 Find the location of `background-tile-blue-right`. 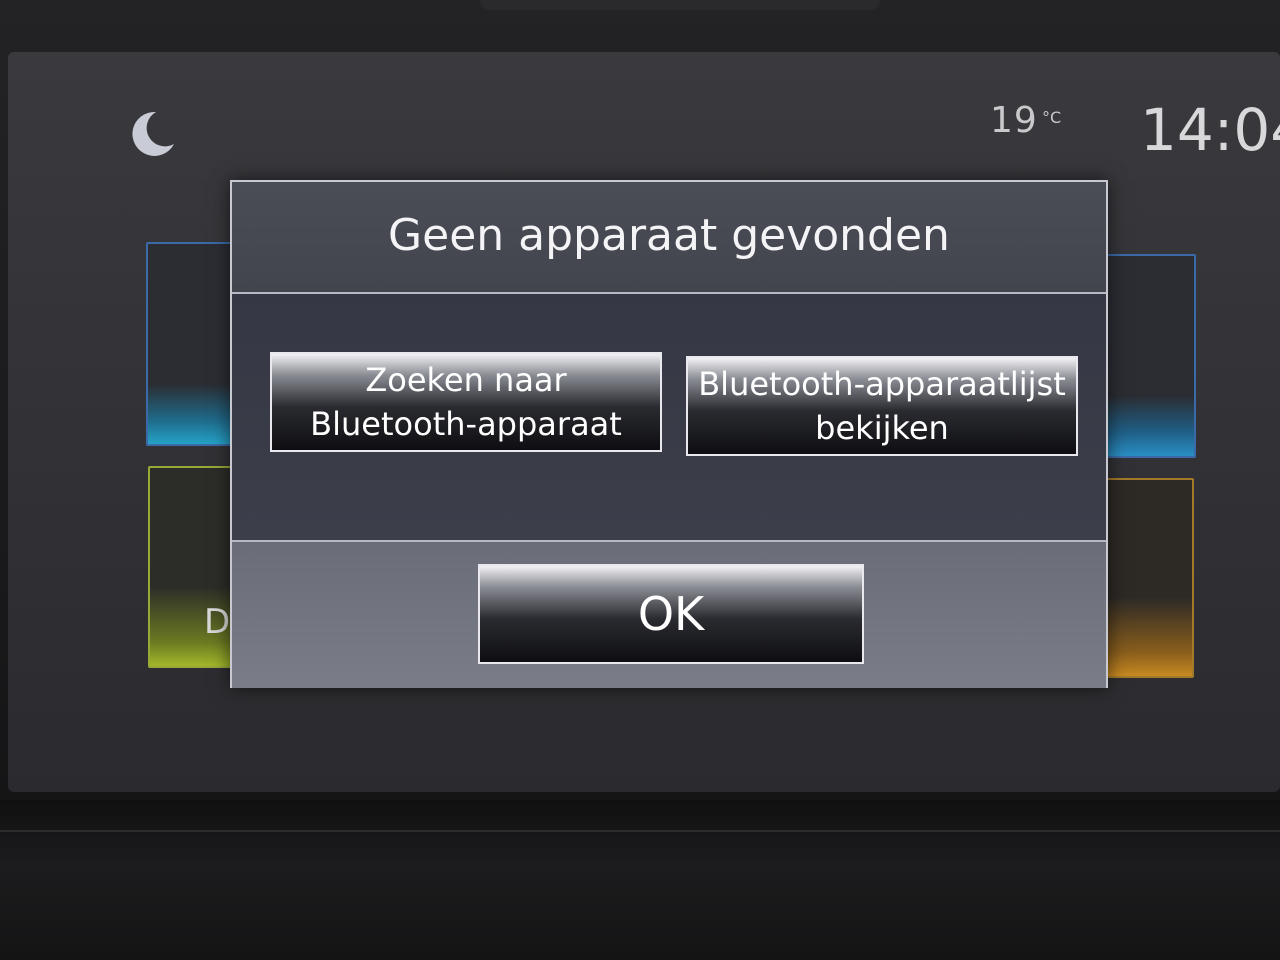

background-tile-blue-right is located at coordinates (1148, 356).